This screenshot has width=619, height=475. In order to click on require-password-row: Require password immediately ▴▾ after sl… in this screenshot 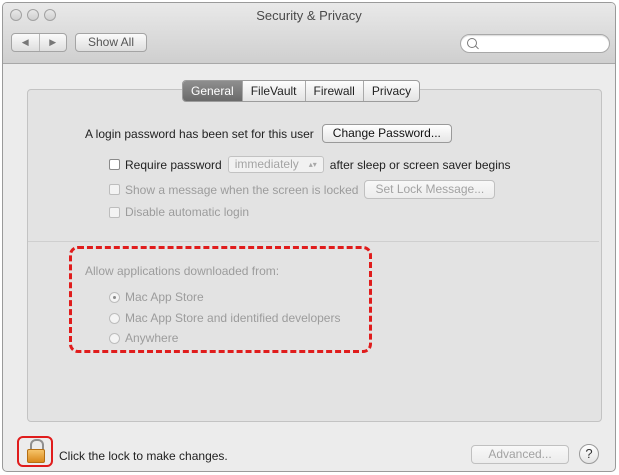, I will do `click(310, 164)`.